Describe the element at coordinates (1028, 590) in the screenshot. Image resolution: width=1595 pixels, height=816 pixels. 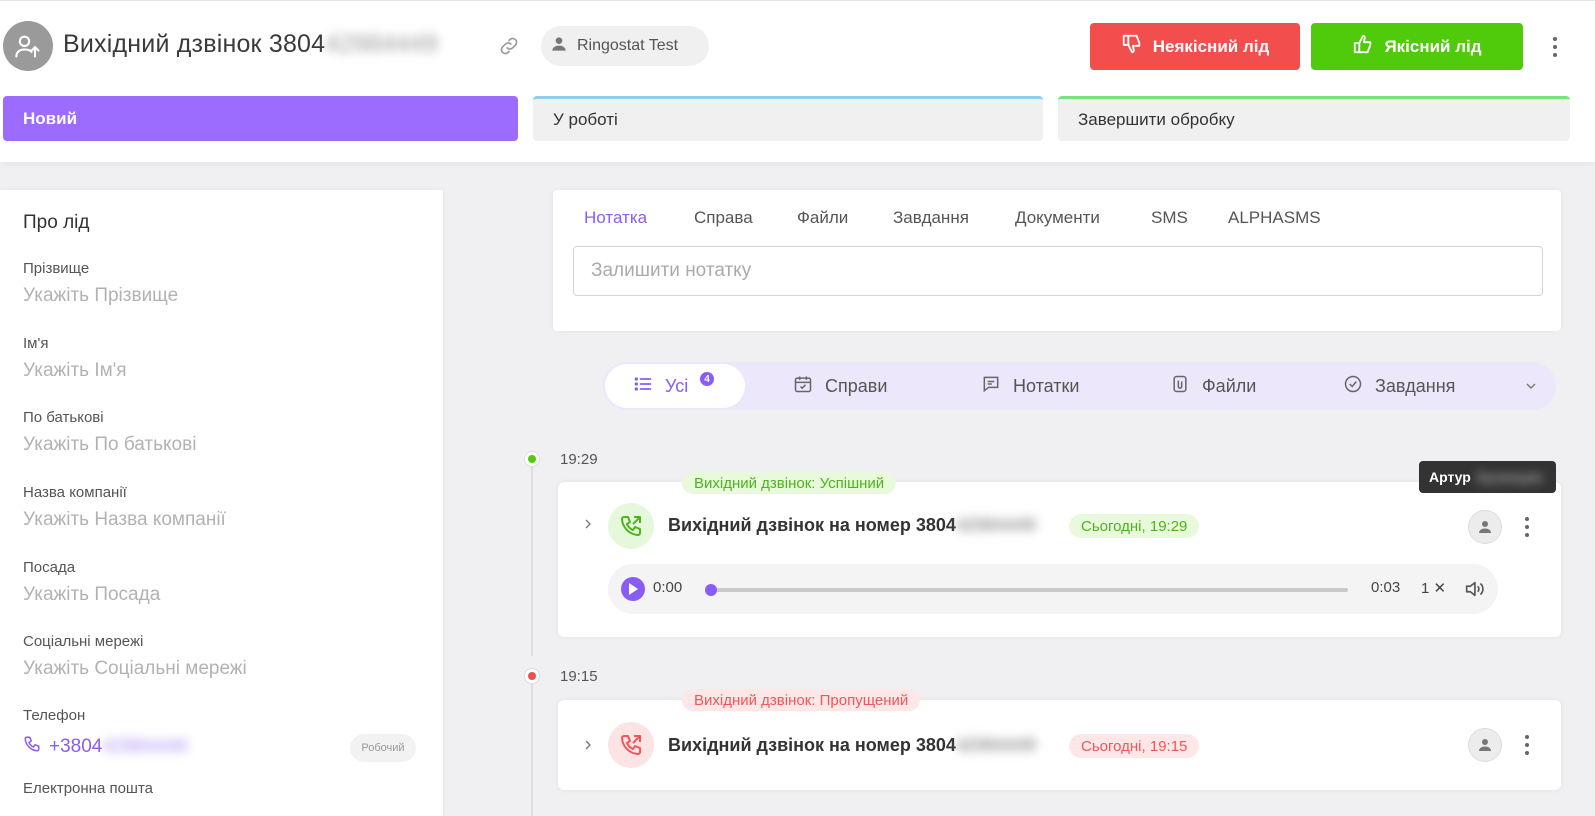
I see `seek-bar` at that location.